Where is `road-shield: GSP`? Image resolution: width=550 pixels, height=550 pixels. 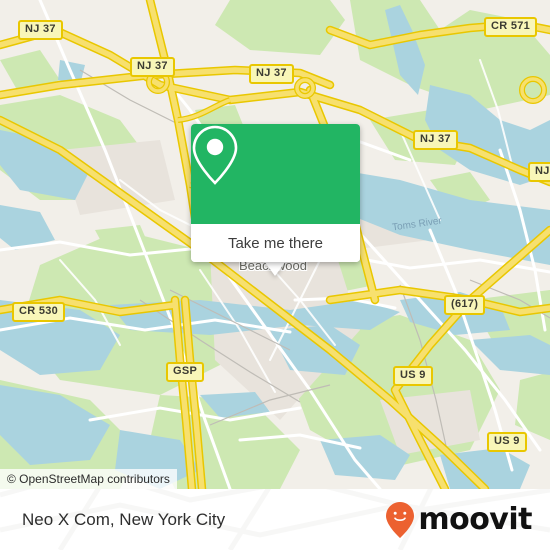
road-shield: GSP is located at coordinates (185, 372).